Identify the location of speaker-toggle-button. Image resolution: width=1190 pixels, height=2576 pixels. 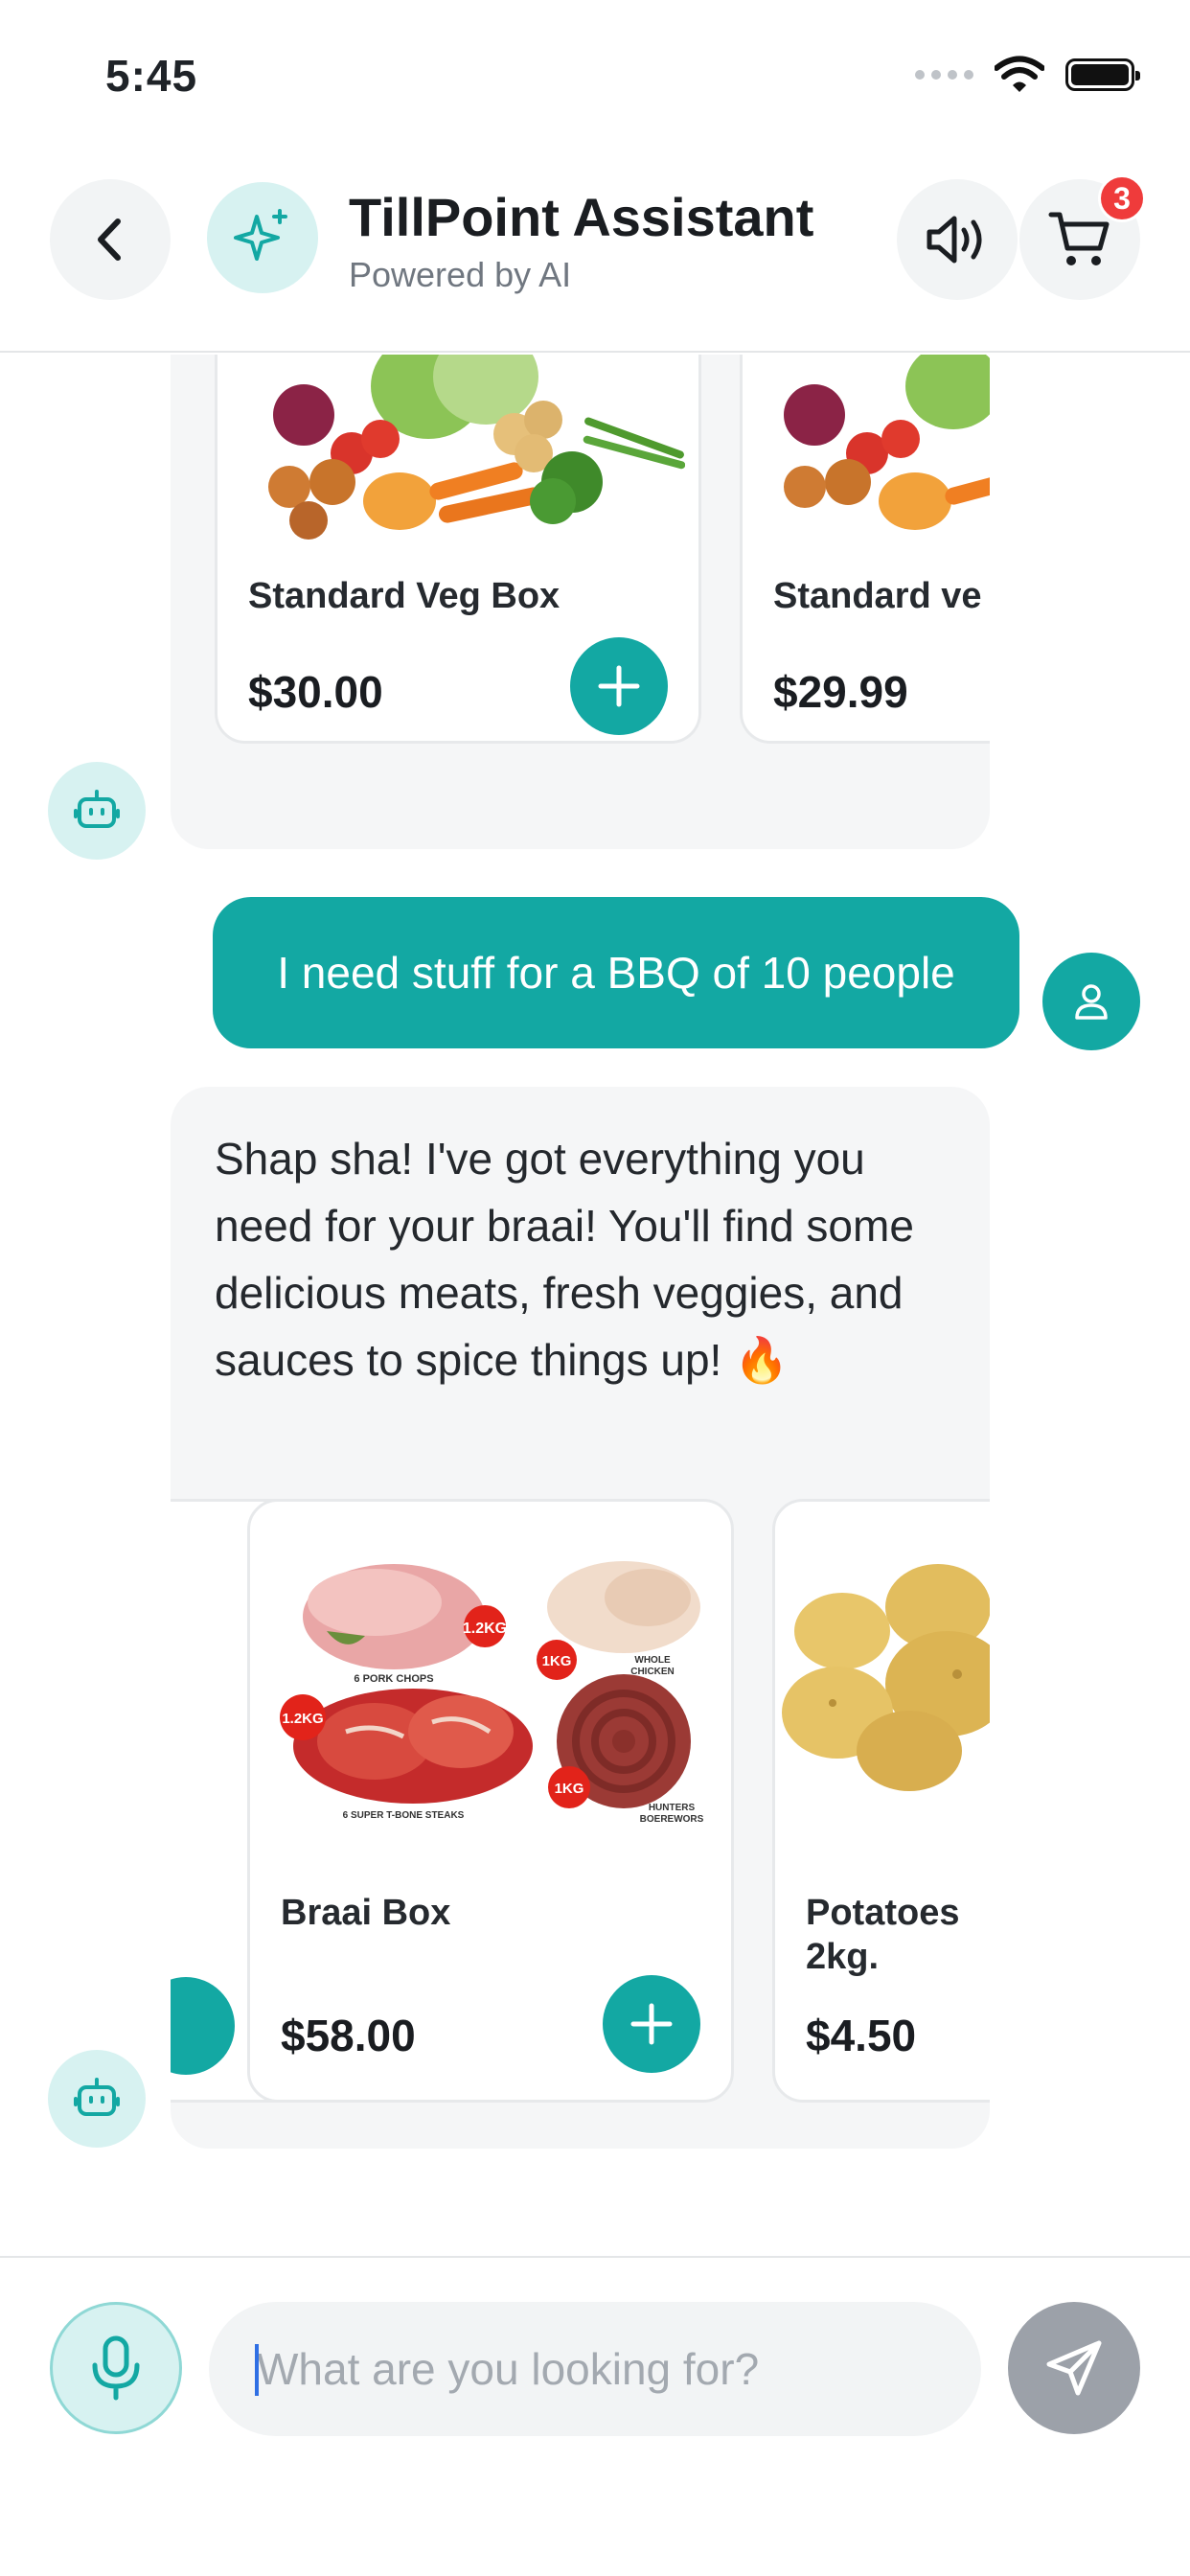
(958, 239).